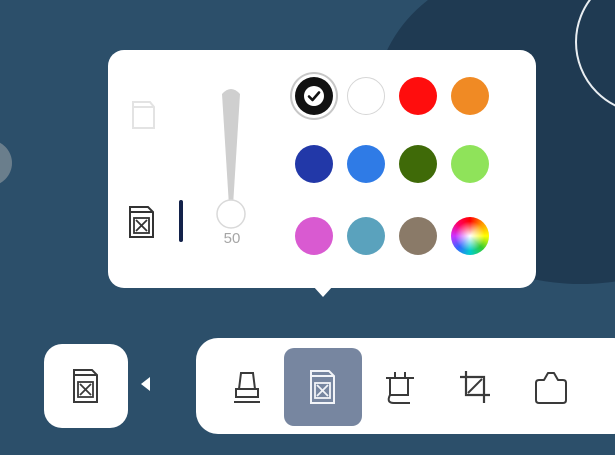 The height and width of the screenshot is (455, 615). I want to click on size-slider, so click(231, 161).